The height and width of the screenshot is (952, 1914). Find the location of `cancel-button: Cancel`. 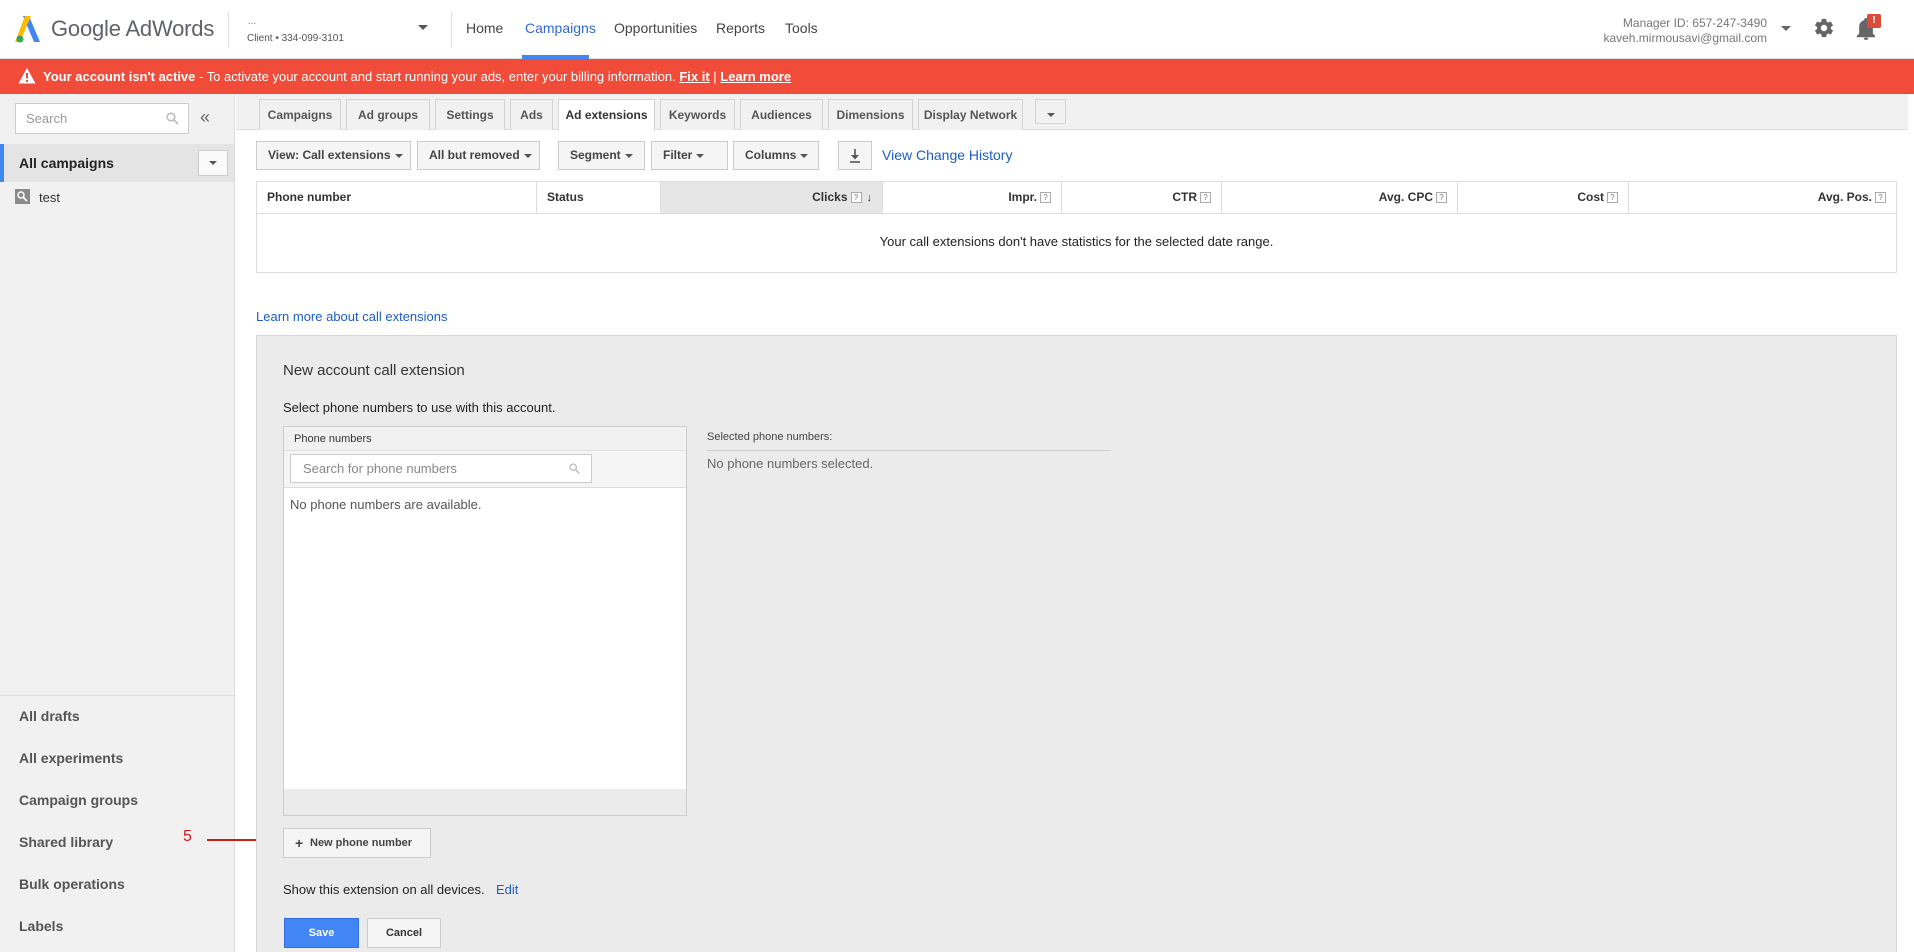

cancel-button: Cancel is located at coordinates (404, 933).